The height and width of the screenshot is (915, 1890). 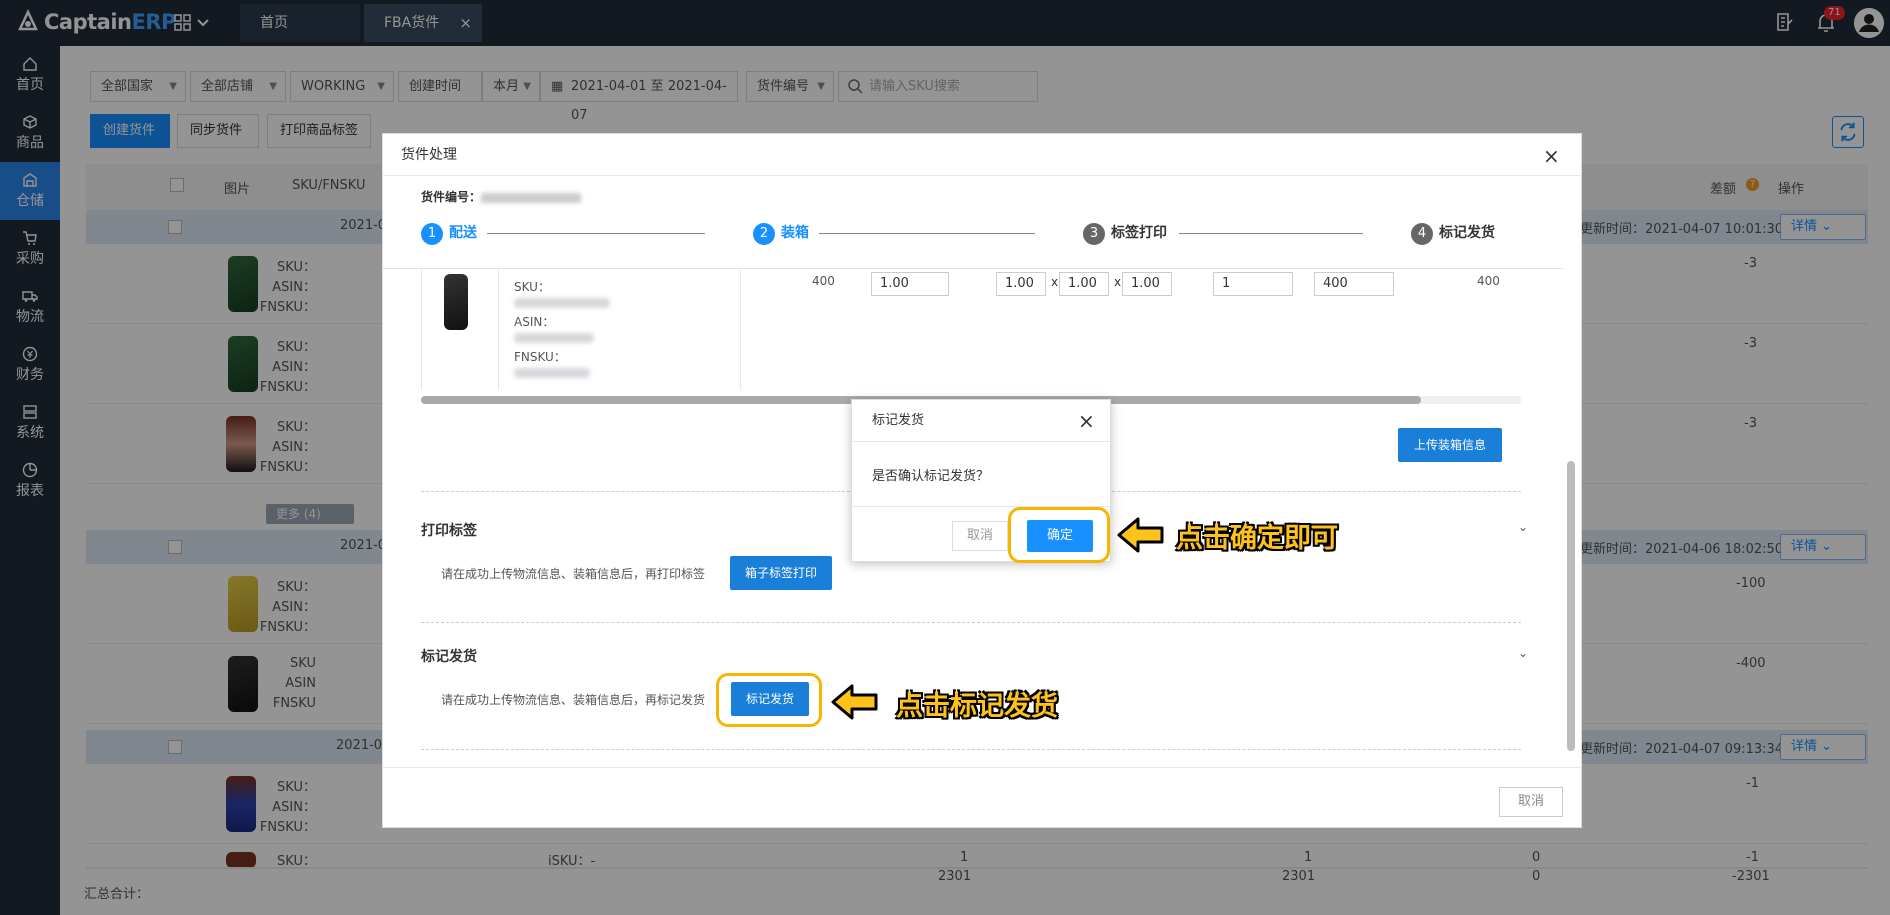 What do you see at coordinates (1450, 445) in the screenshot?
I see `upload-packing-info-button: 上传装箱信息` at bounding box center [1450, 445].